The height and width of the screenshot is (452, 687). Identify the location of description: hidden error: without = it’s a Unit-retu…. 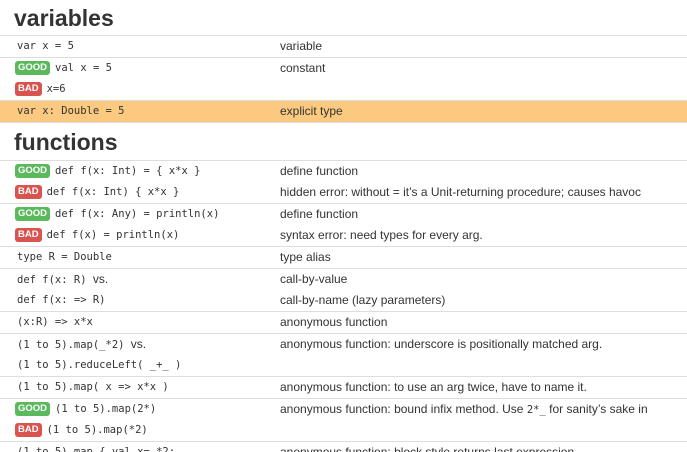
(460, 192).